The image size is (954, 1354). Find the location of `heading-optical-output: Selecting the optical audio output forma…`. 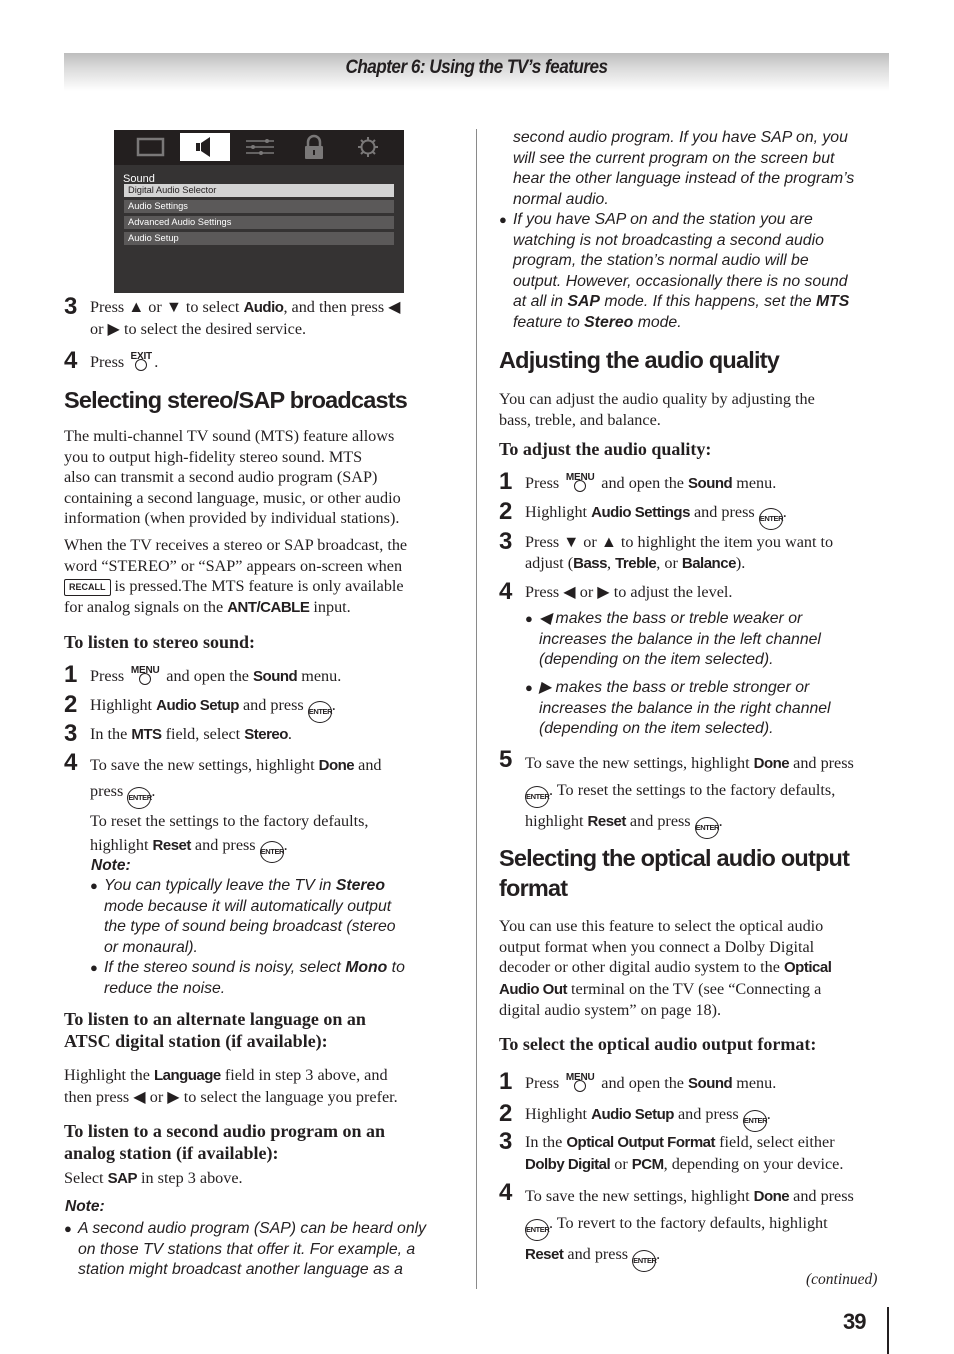

heading-optical-output: Selecting the optical audio output forma… is located at coordinates (674, 873).